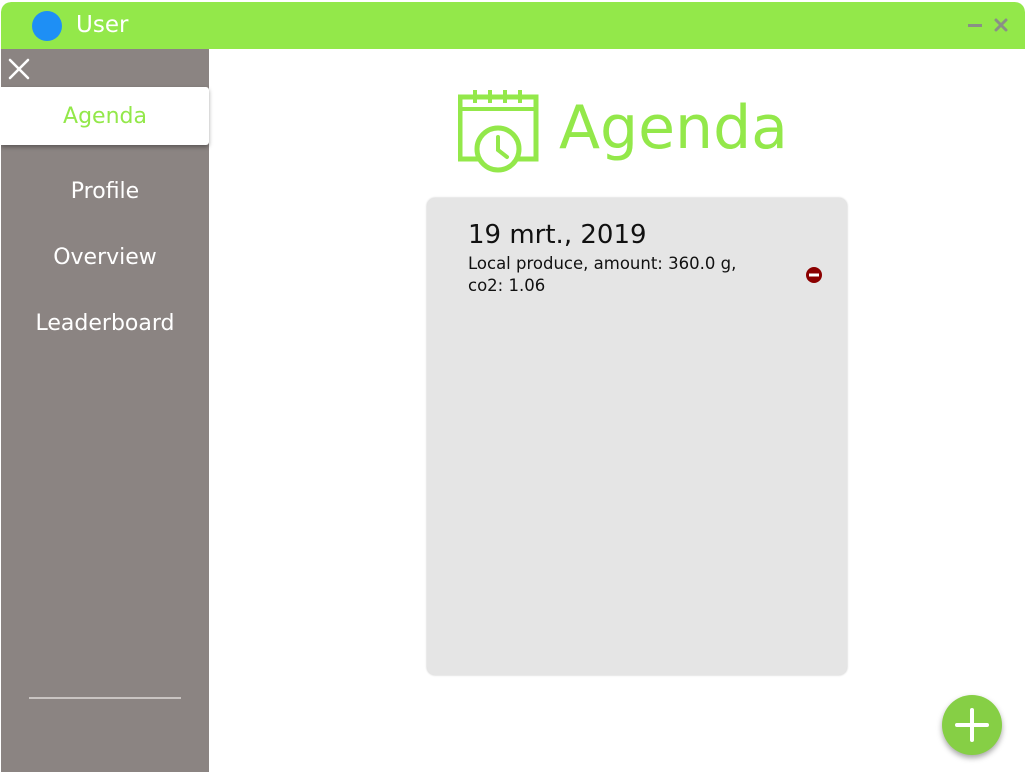 The image size is (1029, 781). I want to click on calendar-clock-icon, so click(498, 131).